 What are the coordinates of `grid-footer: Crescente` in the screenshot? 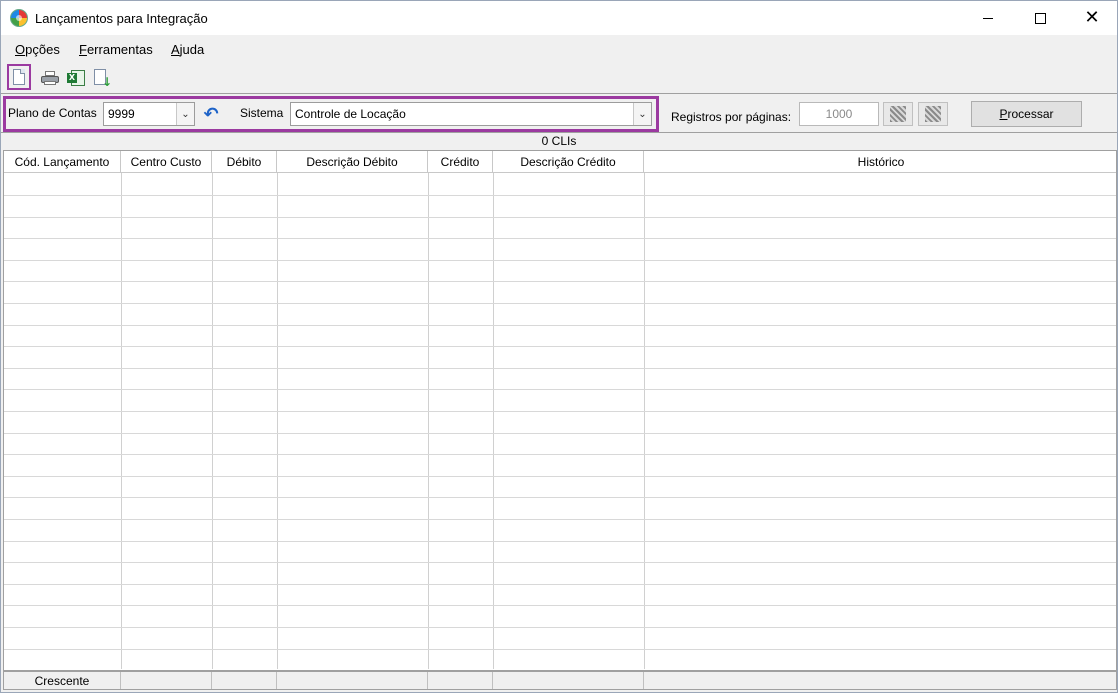 It's located at (560, 679).